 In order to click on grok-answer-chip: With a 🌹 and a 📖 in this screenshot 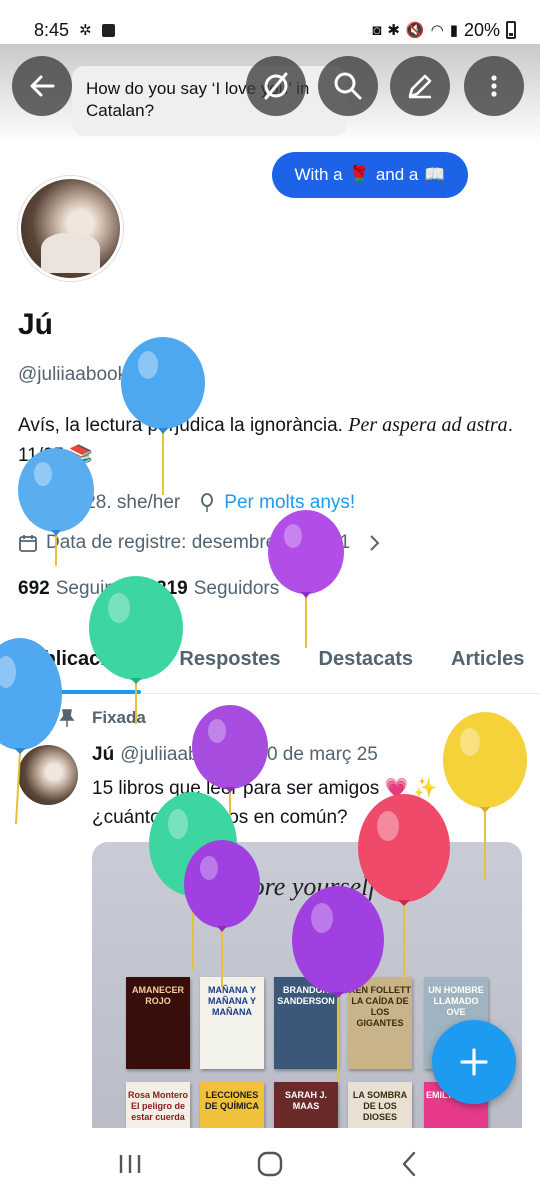, I will do `click(370, 175)`.